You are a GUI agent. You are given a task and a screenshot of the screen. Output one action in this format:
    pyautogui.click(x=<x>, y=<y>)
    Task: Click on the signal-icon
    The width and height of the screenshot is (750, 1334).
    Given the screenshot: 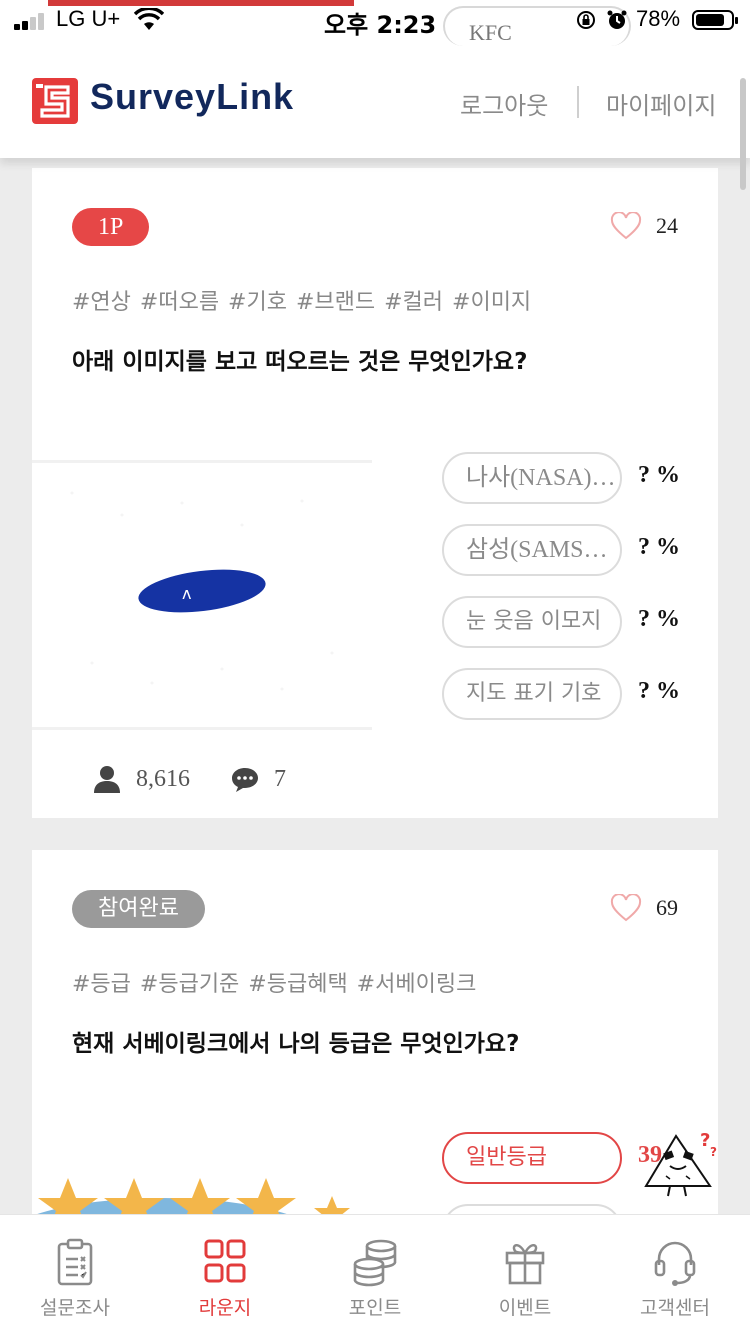 What is the action you would take?
    pyautogui.click(x=31, y=21)
    